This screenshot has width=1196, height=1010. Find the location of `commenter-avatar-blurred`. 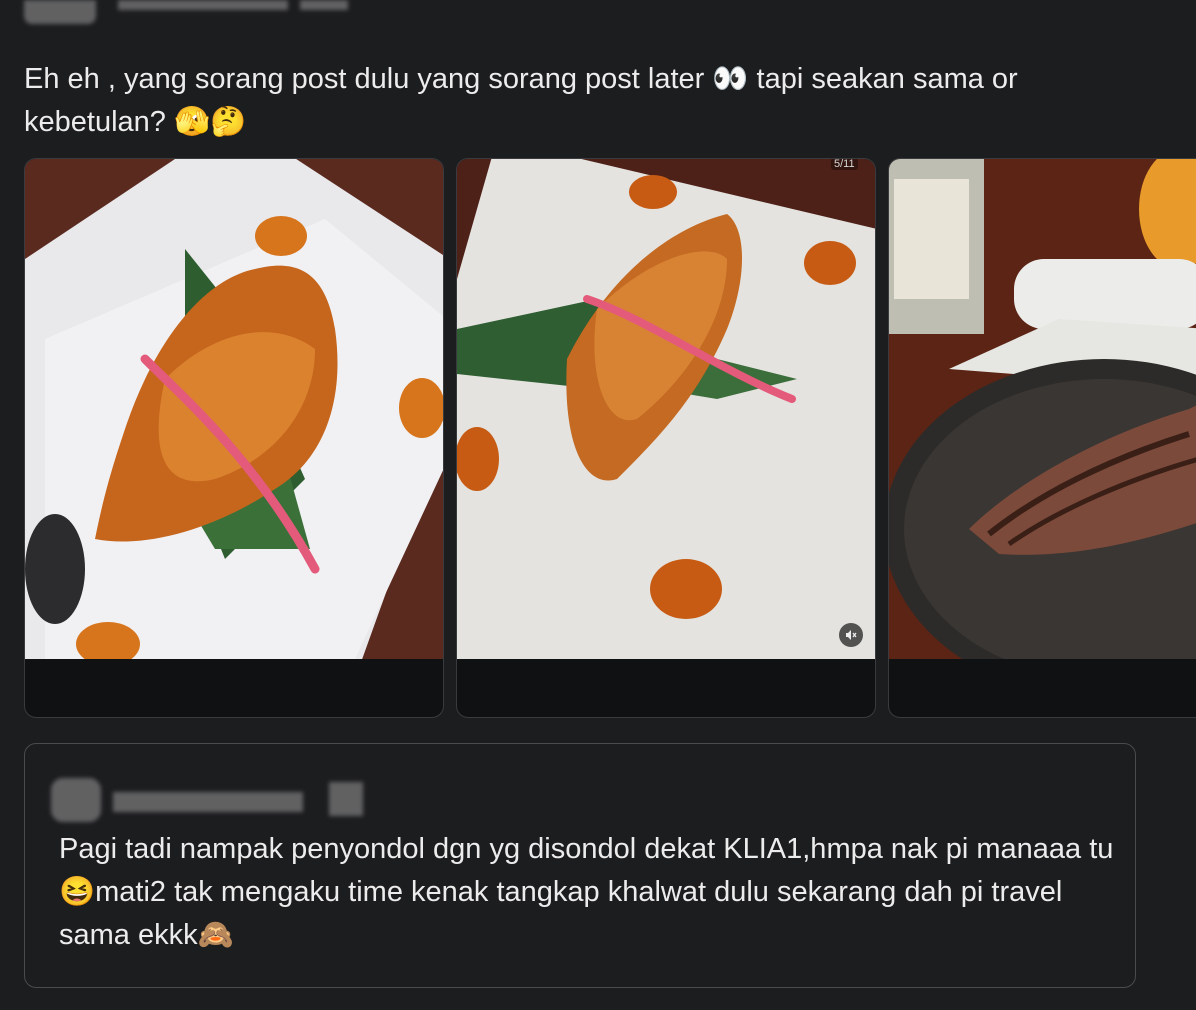

commenter-avatar-blurred is located at coordinates (76, 800).